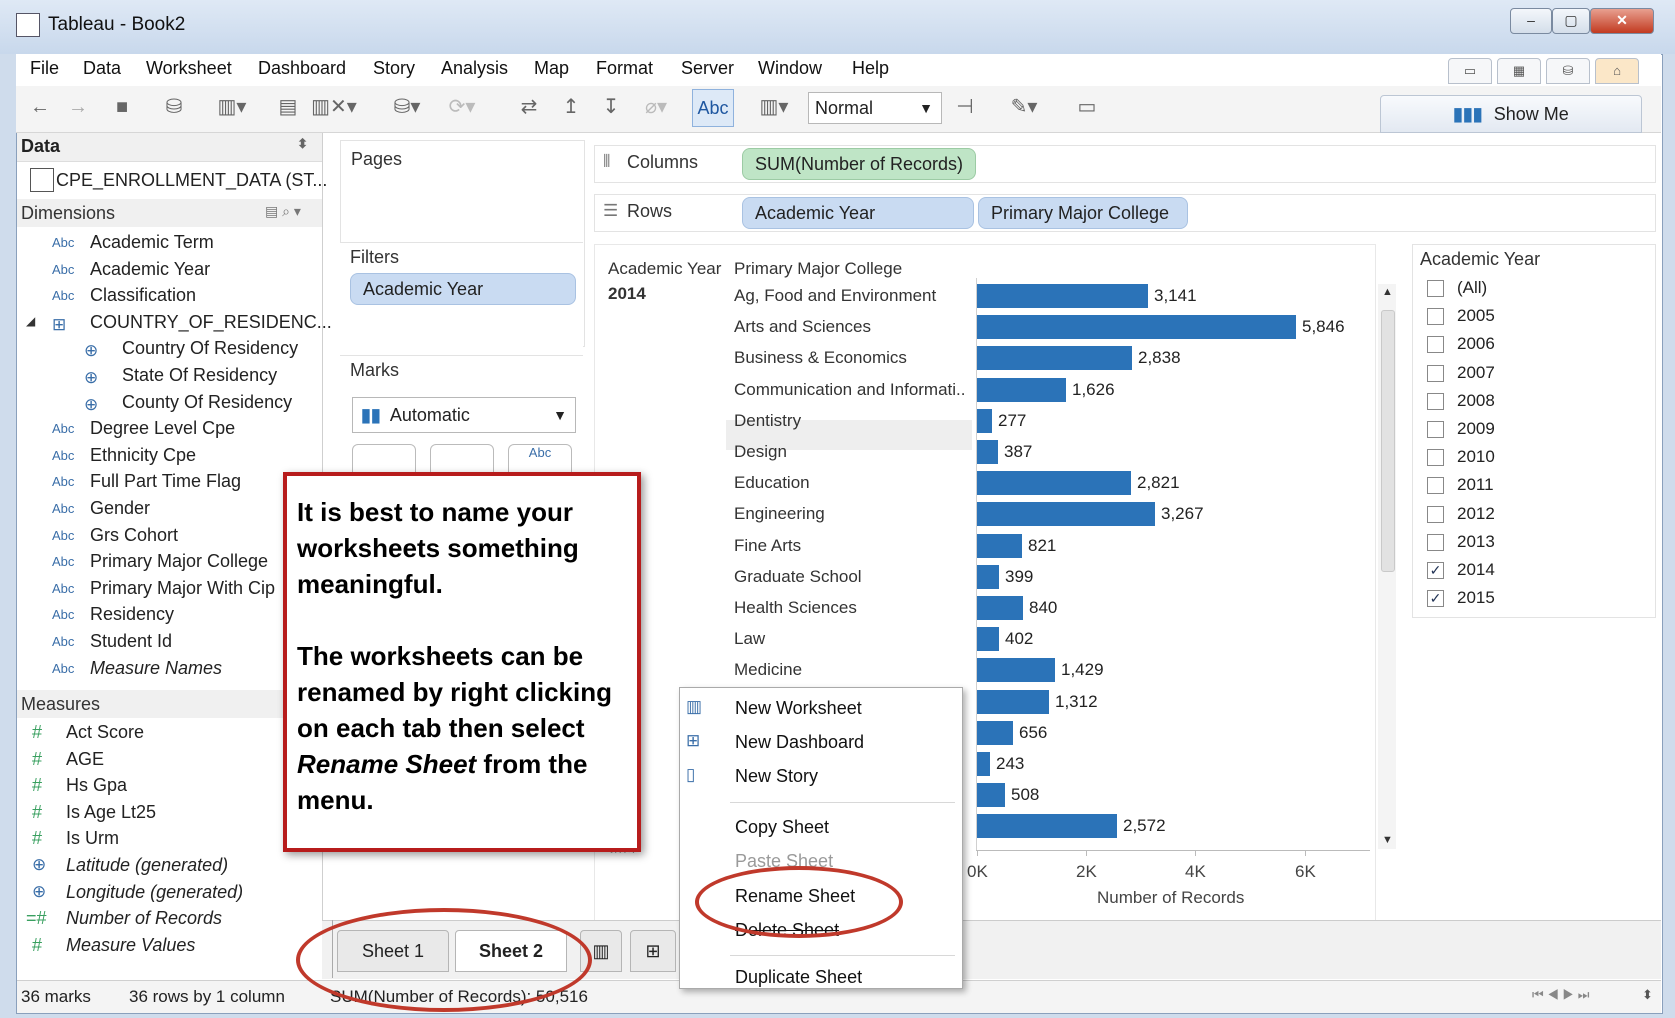 This screenshot has height=1018, width=1675. Describe the element at coordinates (189, 68) in the screenshot. I see `menu-worksheet: Worksheet` at that location.